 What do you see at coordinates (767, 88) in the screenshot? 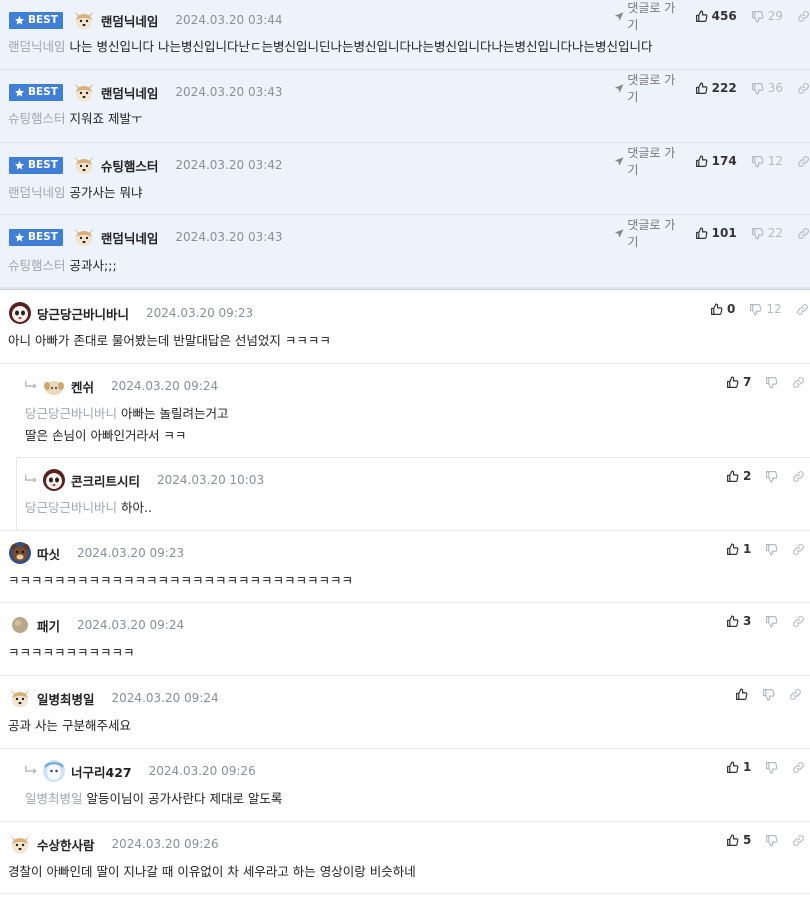
I see `downvote-button: 36` at bounding box center [767, 88].